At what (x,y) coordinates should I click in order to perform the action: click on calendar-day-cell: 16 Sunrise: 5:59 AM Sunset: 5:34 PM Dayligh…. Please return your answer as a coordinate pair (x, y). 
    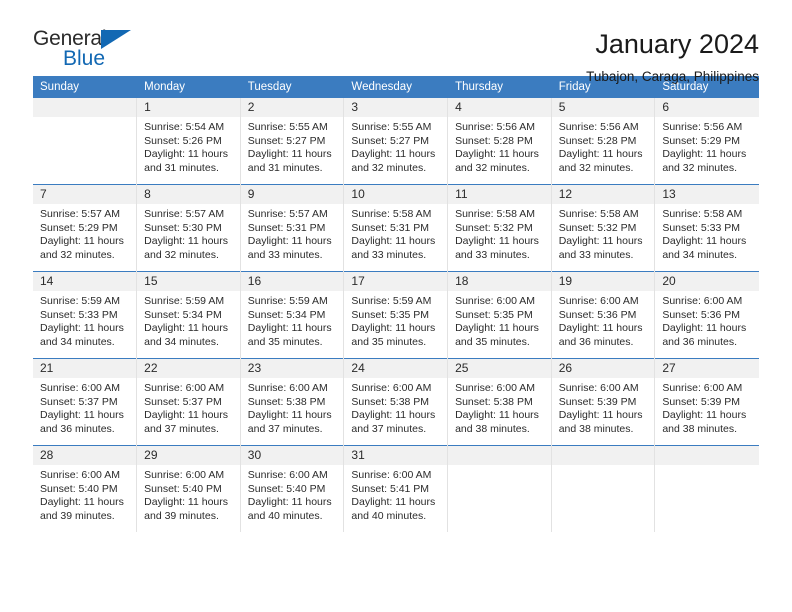
    Looking at the image, I should click on (292, 315).